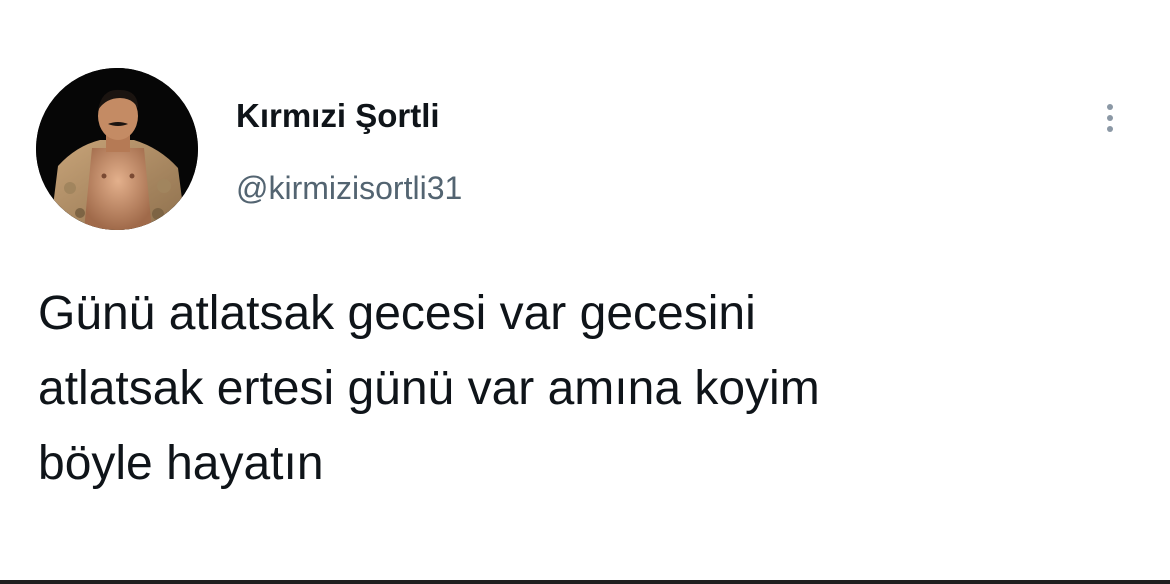 The height and width of the screenshot is (584, 1170). Describe the element at coordinates (181, 463) in the screenshot. I see `tweet-text-line: böyle hayatın` at that location.